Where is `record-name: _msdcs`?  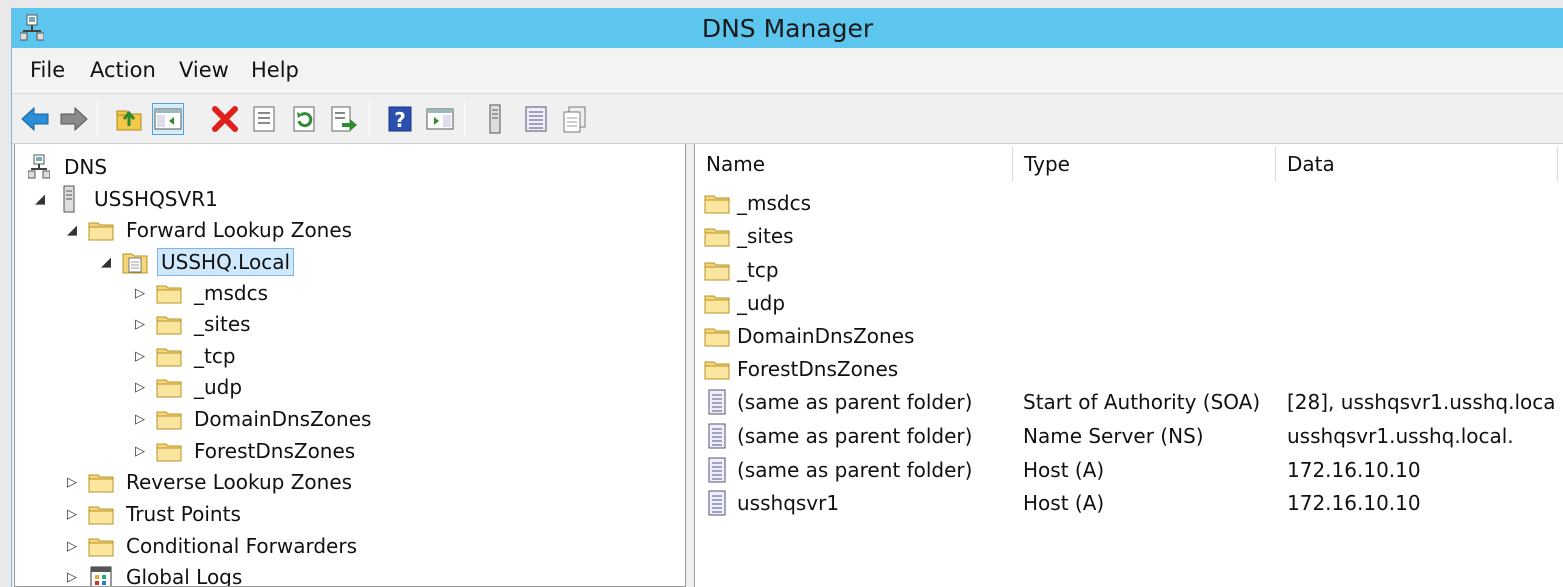 record-name: _msdcs is located at coordinates (774, 202).